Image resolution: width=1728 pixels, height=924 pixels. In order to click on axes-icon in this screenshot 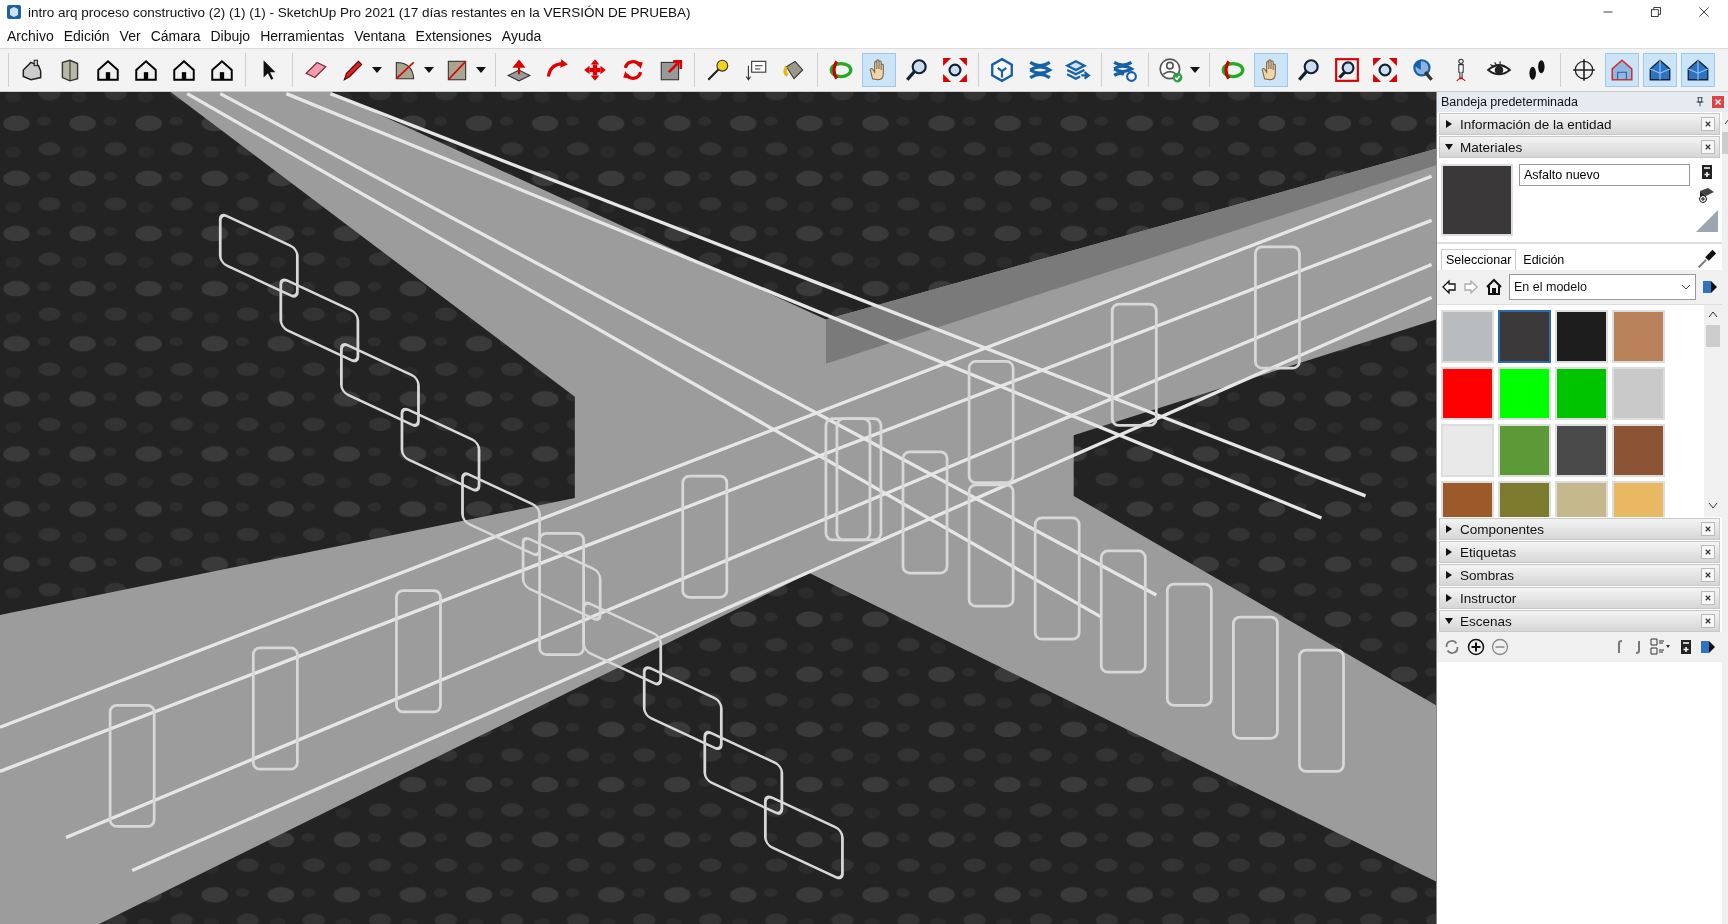, I will do `click(1584, 70)`.